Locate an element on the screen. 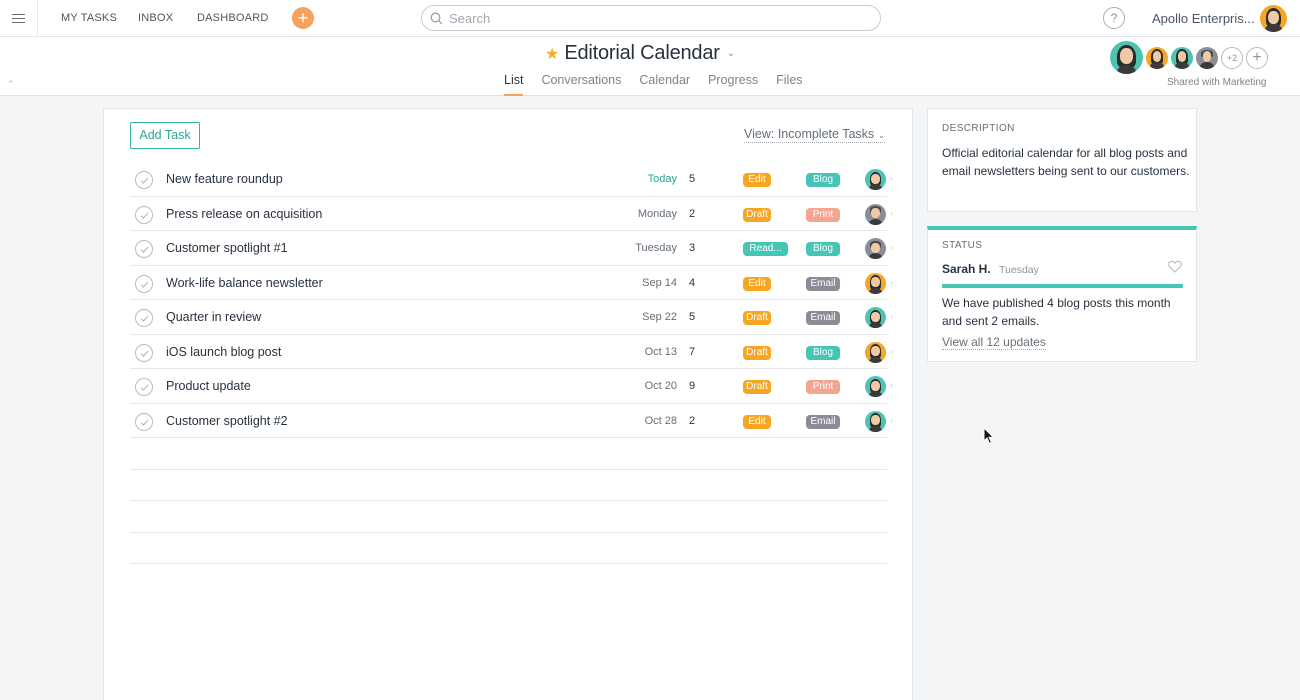  user-avatar is located at coordinates (1273, 18).